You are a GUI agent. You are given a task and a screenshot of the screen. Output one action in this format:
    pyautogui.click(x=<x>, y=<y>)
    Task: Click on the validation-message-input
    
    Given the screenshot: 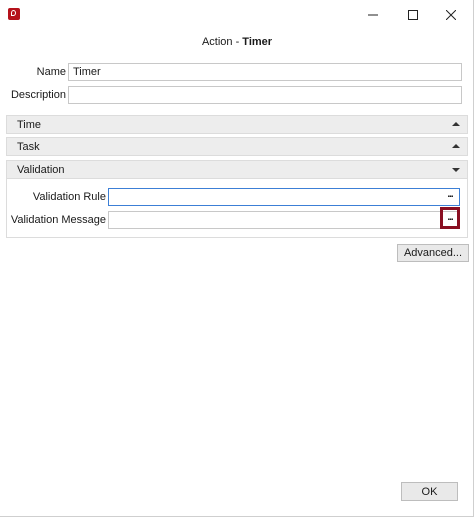 What is the action you would take?
    pyautogui.click(x=284, y=220)
    